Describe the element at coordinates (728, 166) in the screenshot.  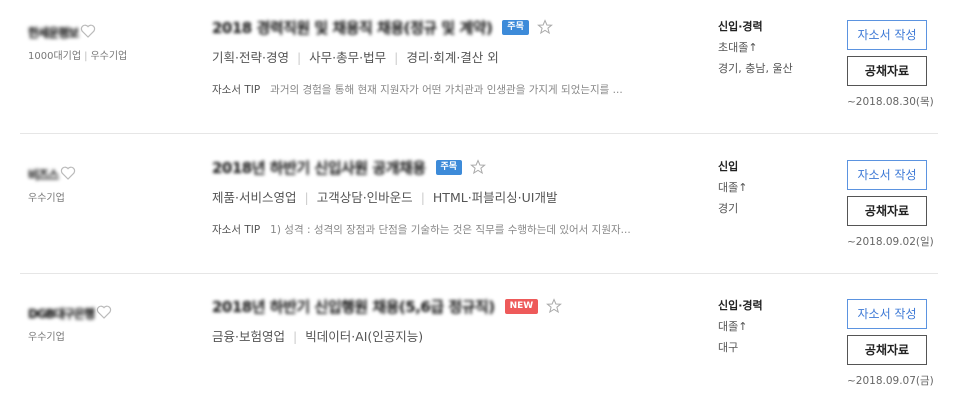
I see `career-level: 신입` at that location.